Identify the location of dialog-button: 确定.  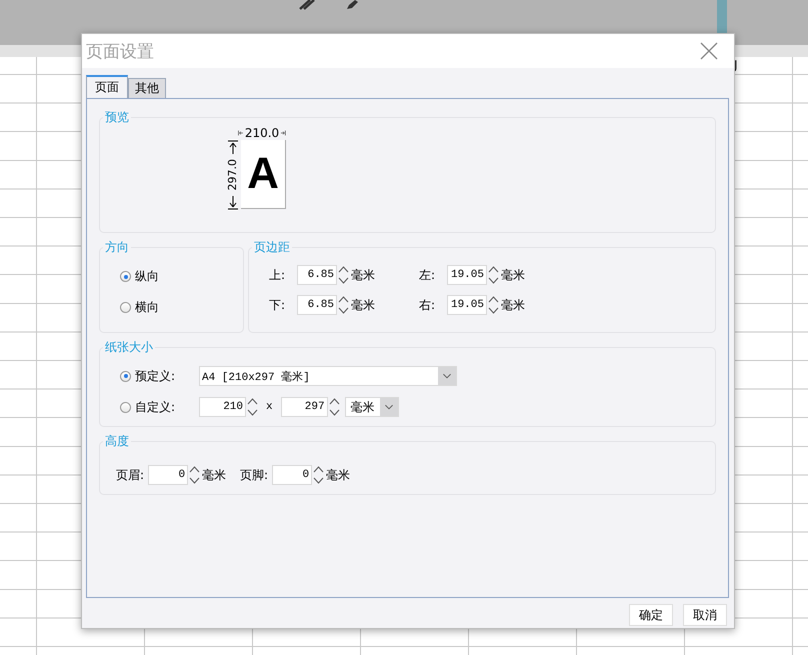
(651, 615).